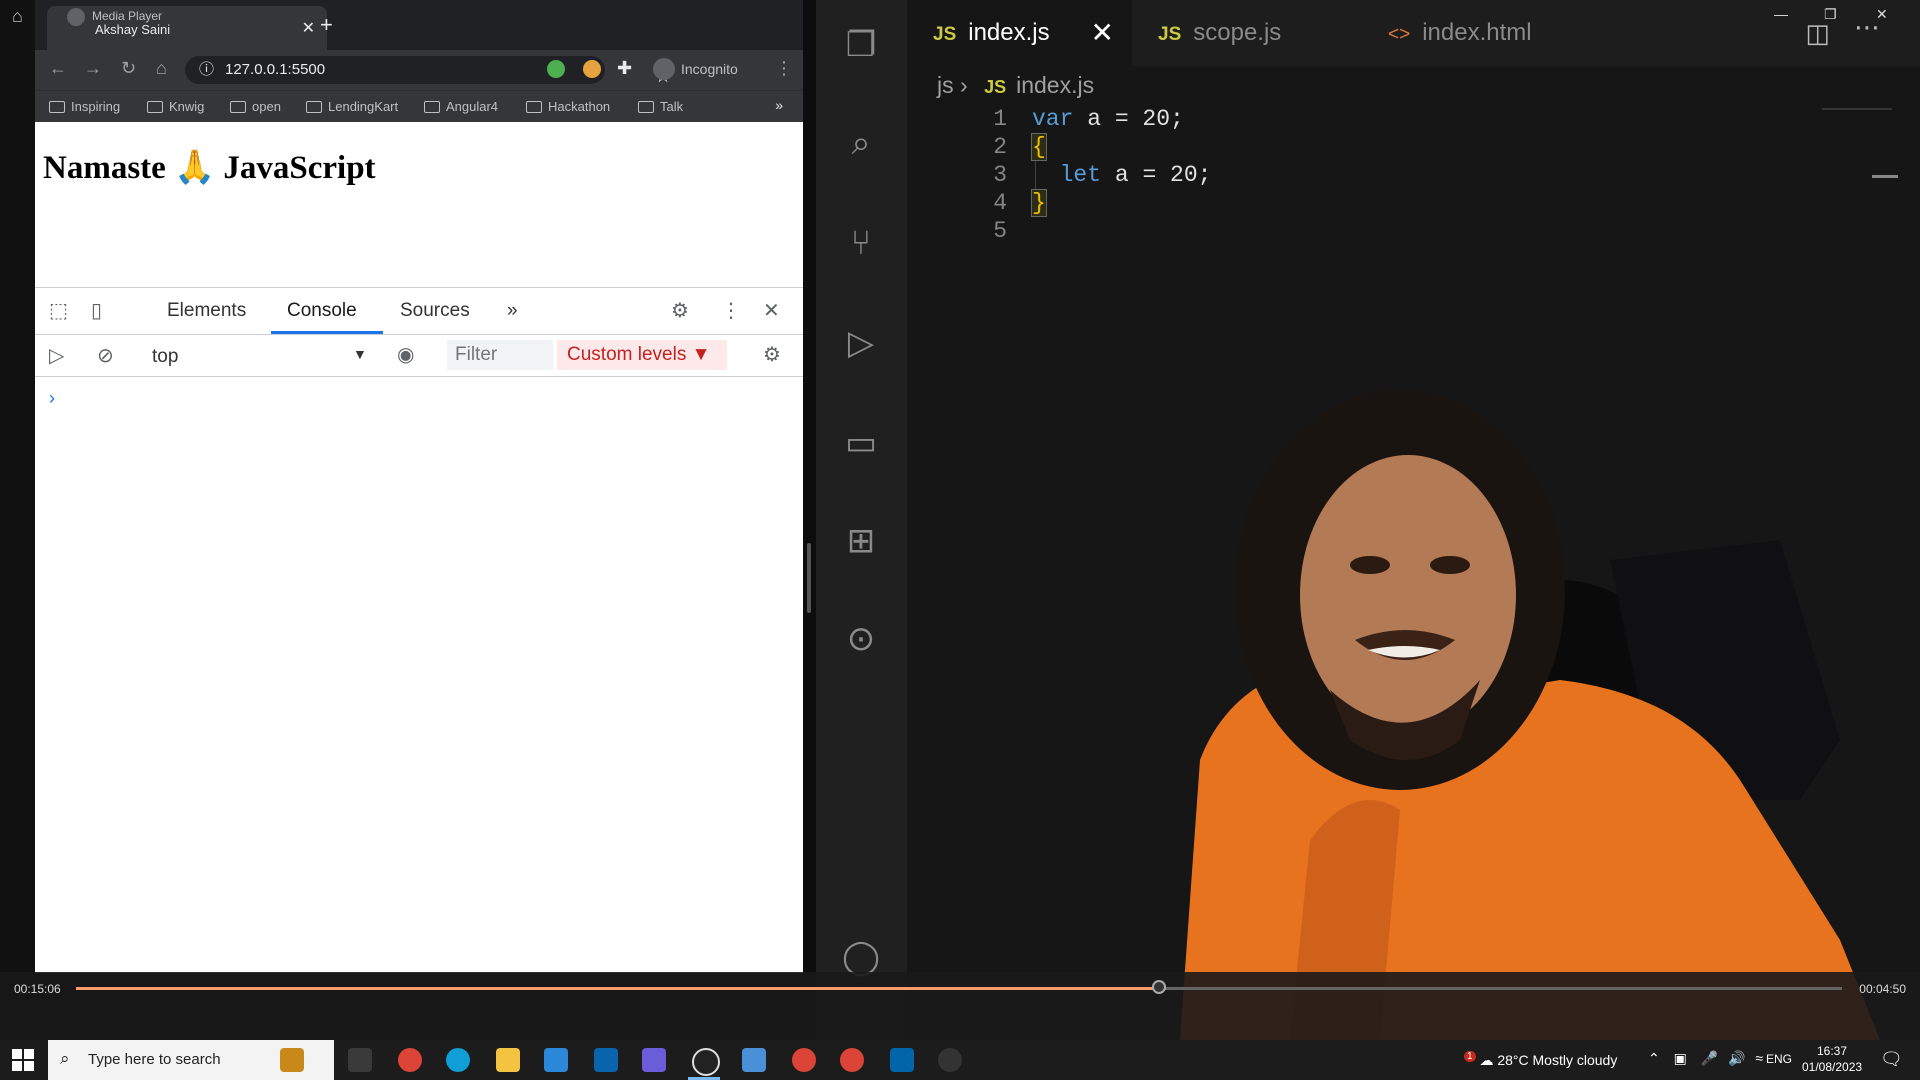 Image resolution: width=1920 pixels, height=1080 pixels. What do you see at coordinates (1039, 147) in the screenshot?
I see `code-line: {` at bounding box center [1039, 147].